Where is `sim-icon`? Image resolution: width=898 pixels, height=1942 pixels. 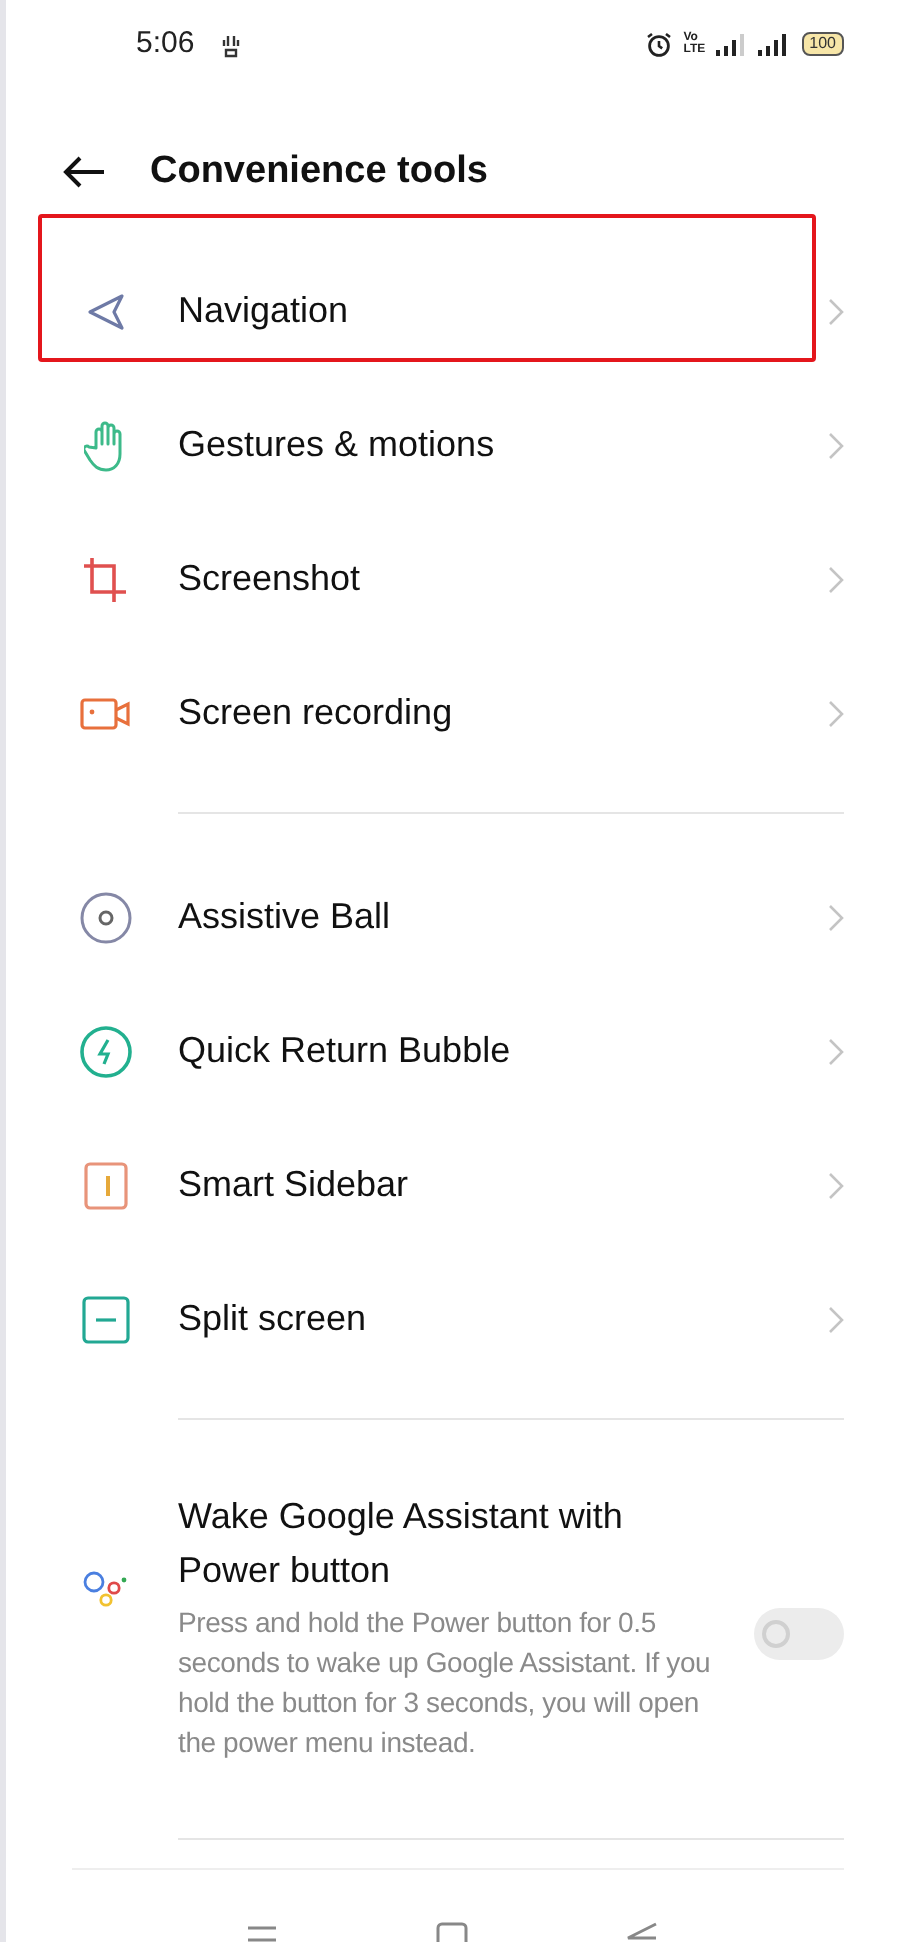
sim-icon is located at coordinates (231, 44).